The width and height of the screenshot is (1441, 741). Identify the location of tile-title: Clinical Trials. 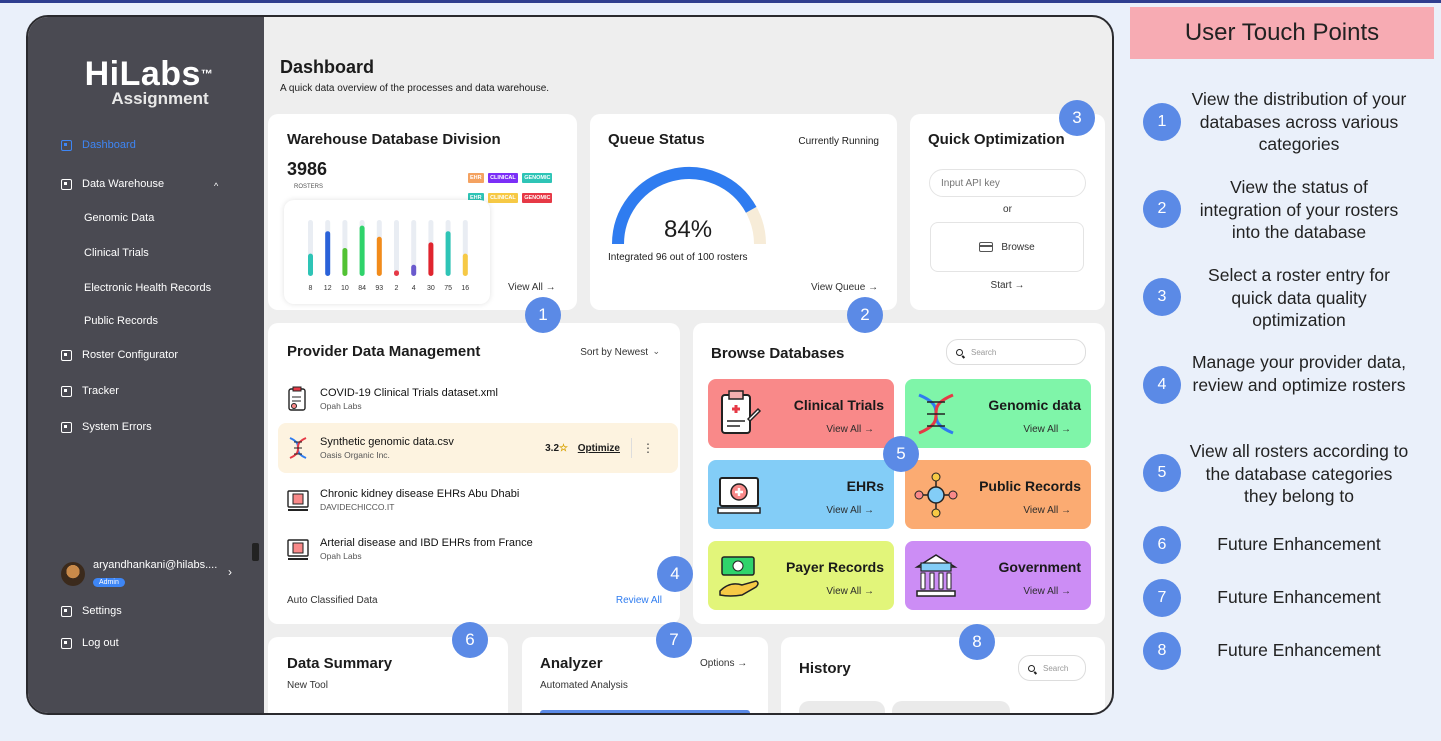
(838, 405).